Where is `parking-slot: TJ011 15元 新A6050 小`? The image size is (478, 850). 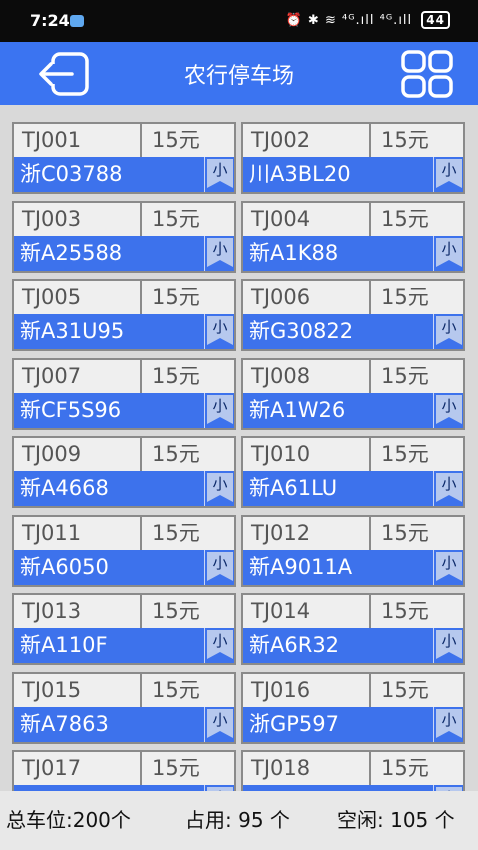 parking-slot: TJ011 15元 新A6050 小 is located at coordinates (124, 550).